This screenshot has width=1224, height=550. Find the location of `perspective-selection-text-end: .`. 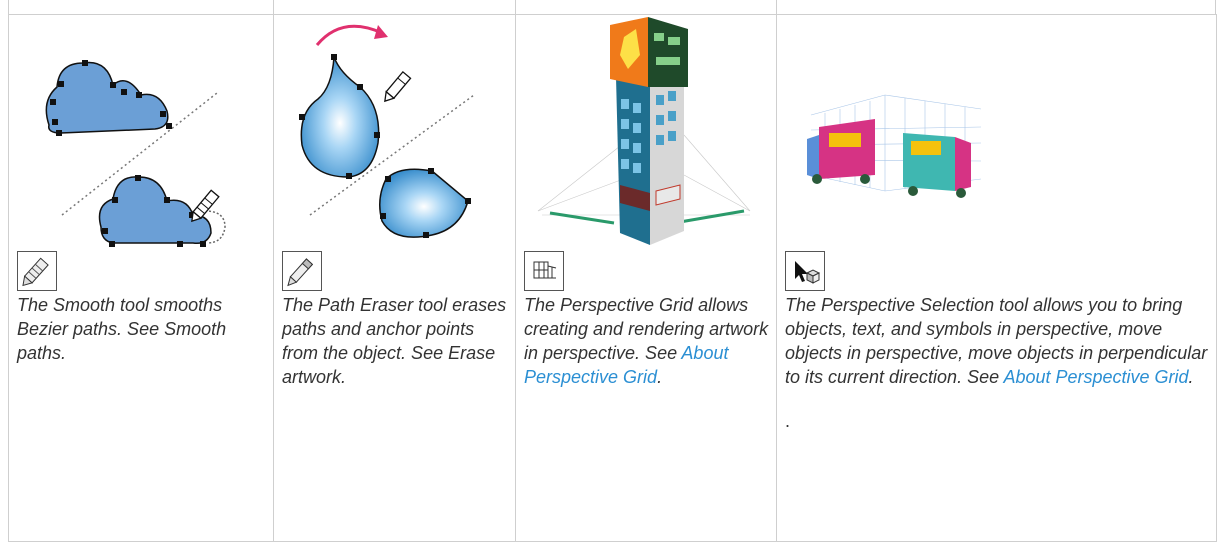

perspective-selection-text-end: . is located at coordinates (1191, 377).